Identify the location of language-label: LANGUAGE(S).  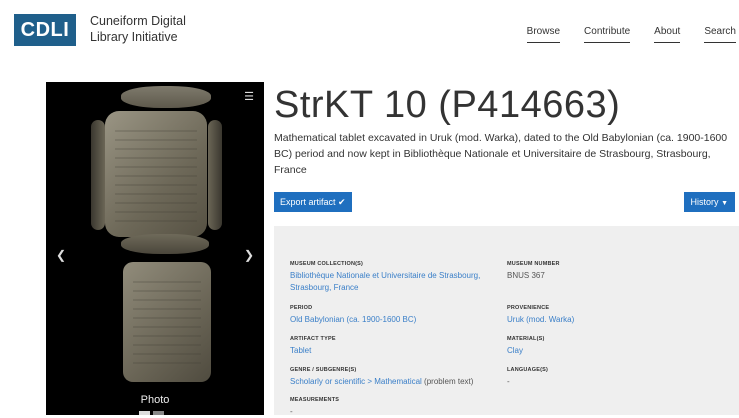
(528, 370).